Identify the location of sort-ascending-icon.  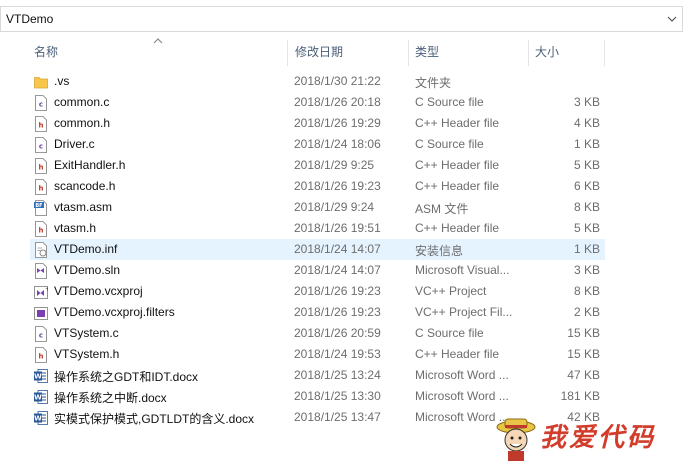
(158, 41).